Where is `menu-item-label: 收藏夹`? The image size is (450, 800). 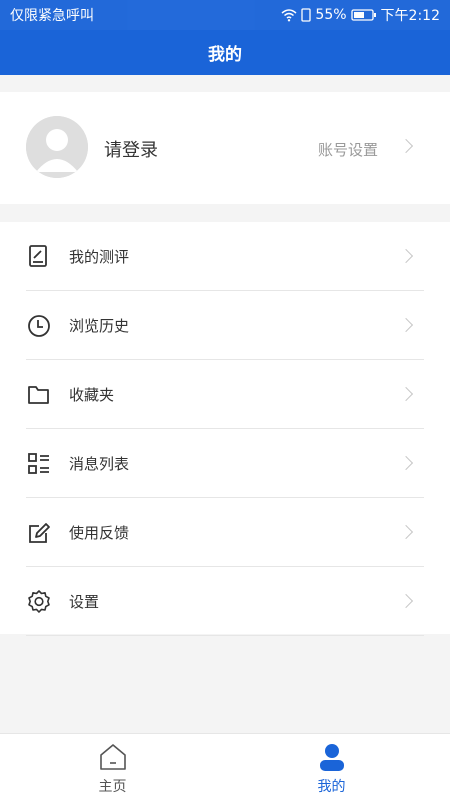 menu-item-label: 收藏夹 is located at coordinates (92, 395).